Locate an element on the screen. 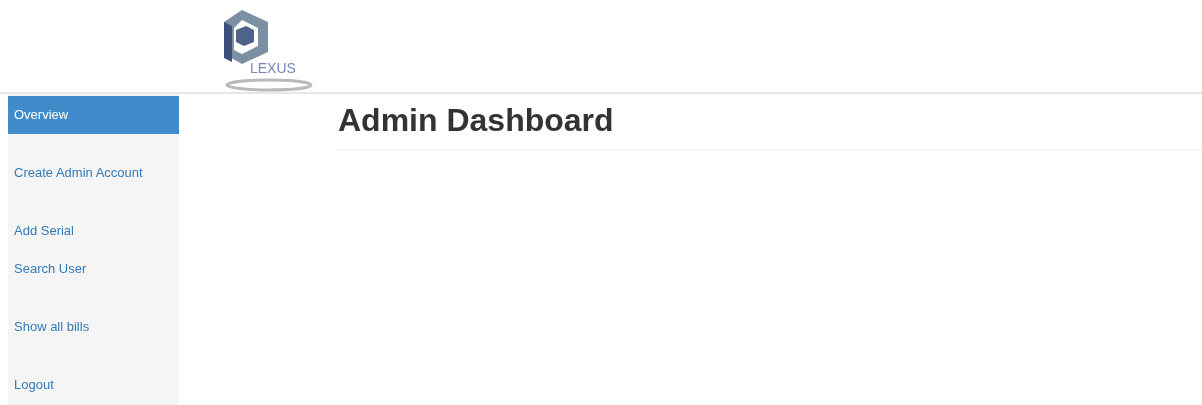 Image resolution: width=1202 pixels, height=405 pixels. logo-text: LEXUS is located at coordinates (273, 68).